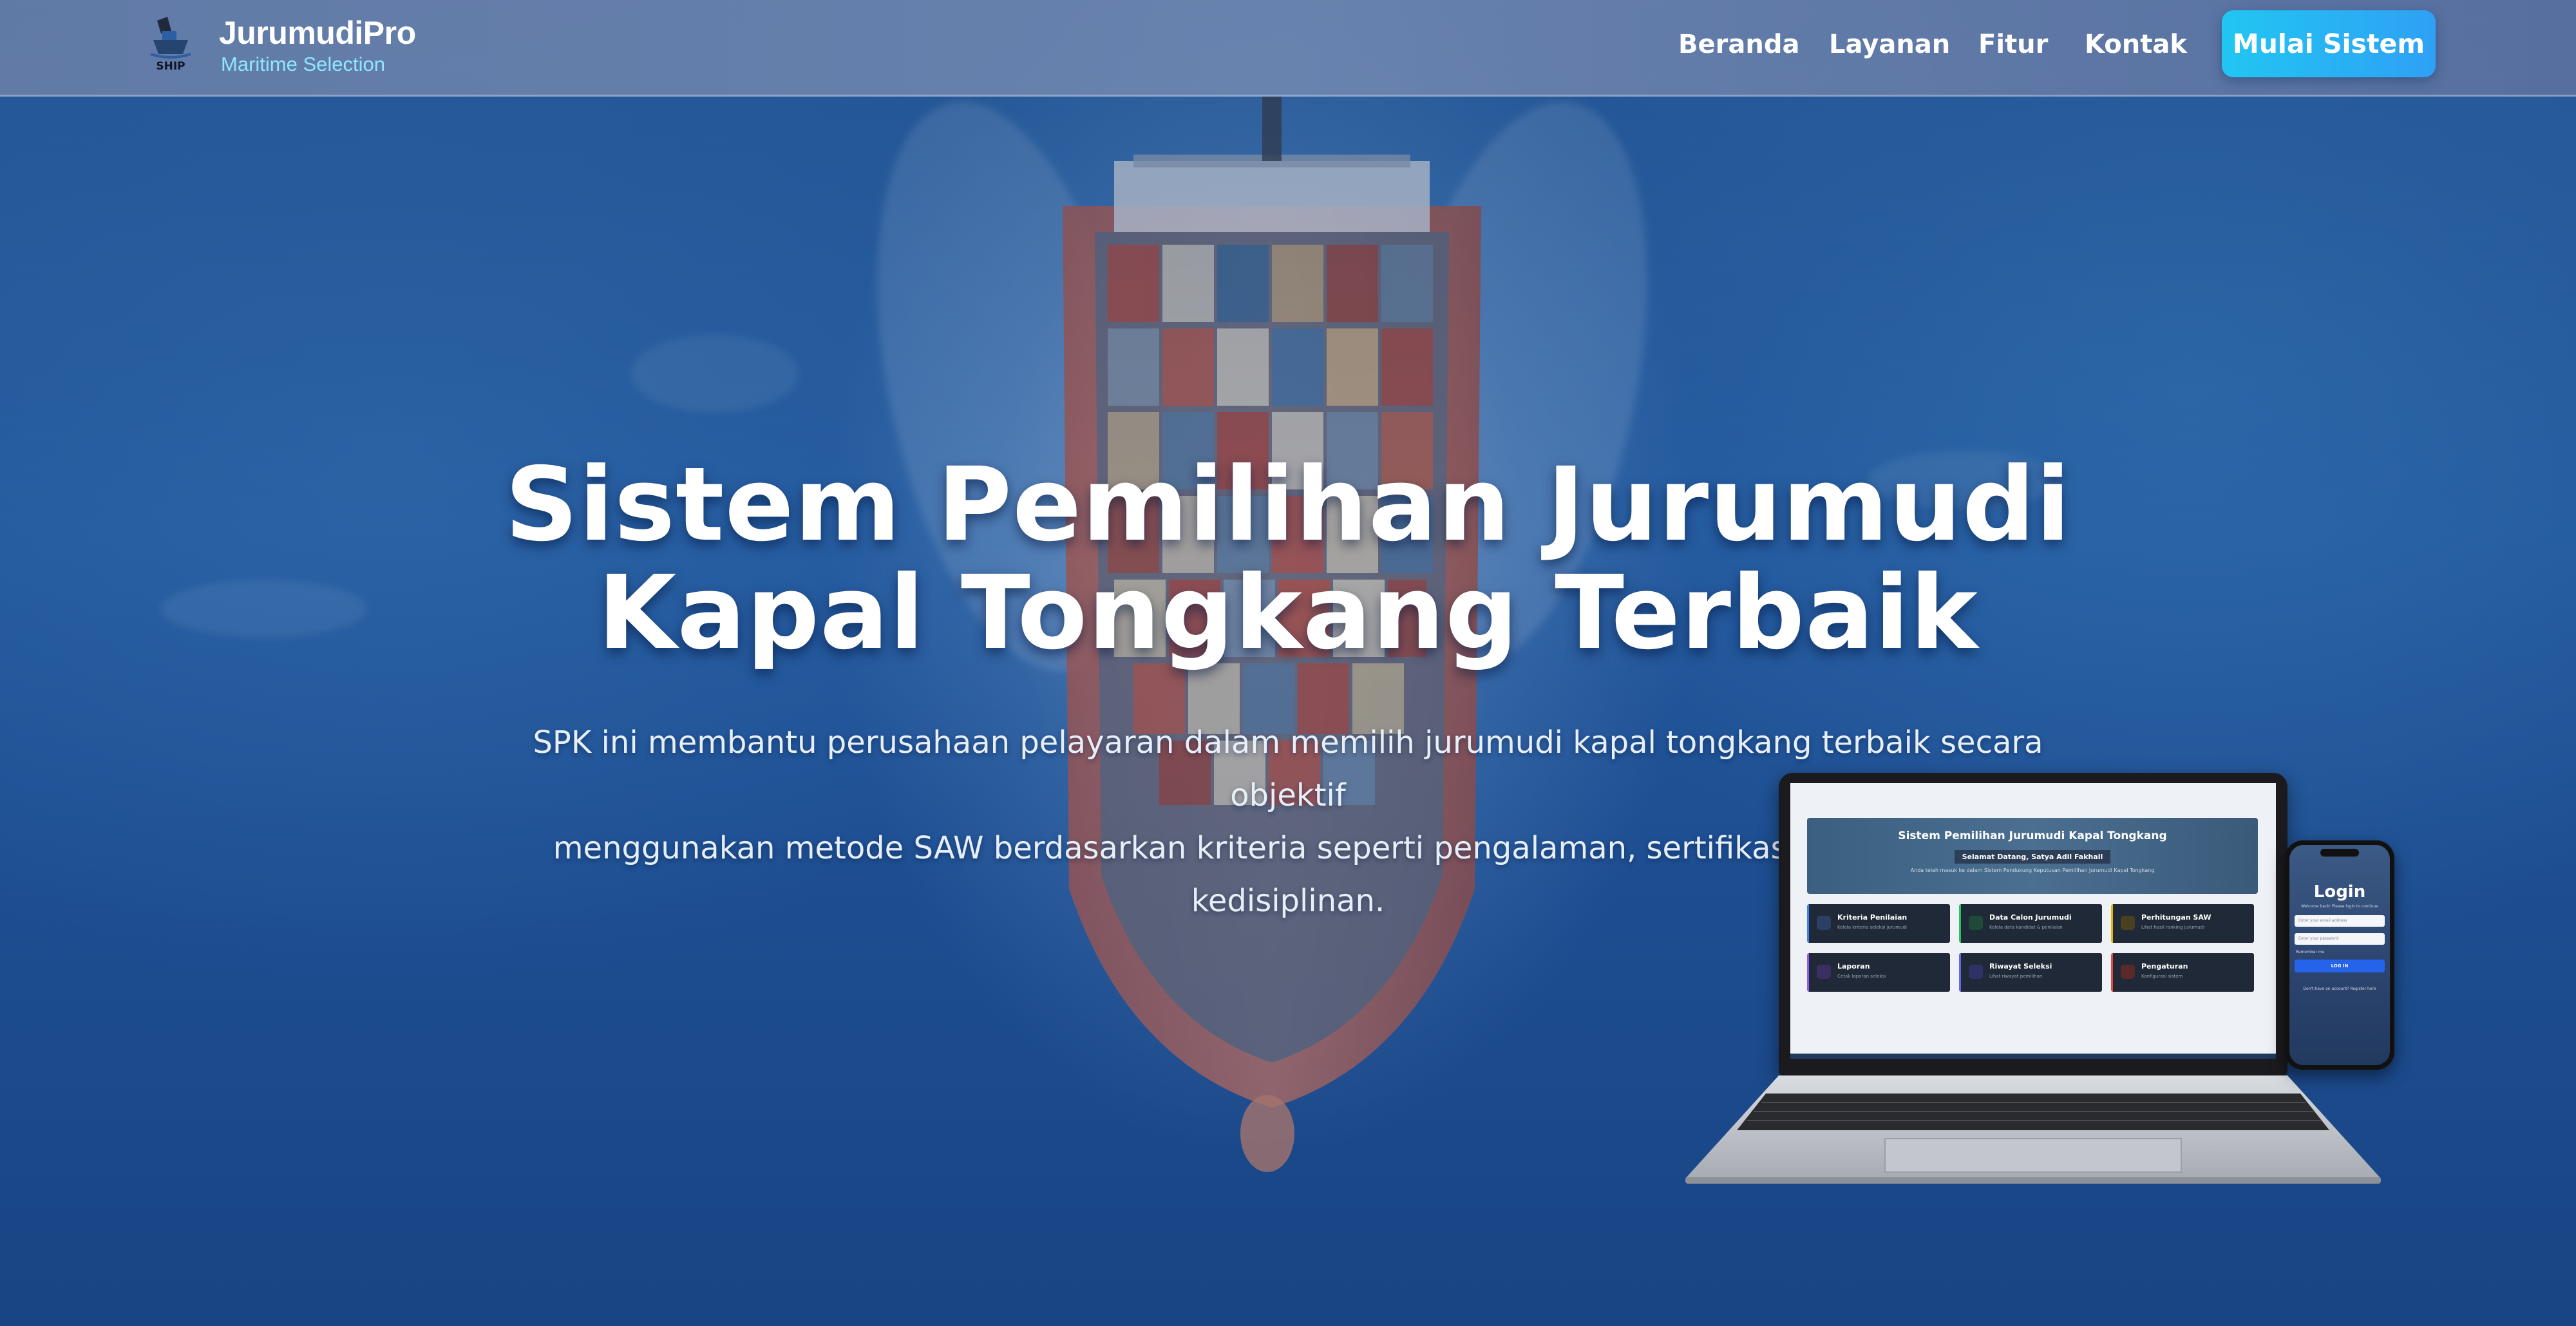 This screenshot has width=2576, height=1326. Describe the element at coordinates (2033, 1056) in the screenshot. I see `dashboard-bottom-bar` at that location.